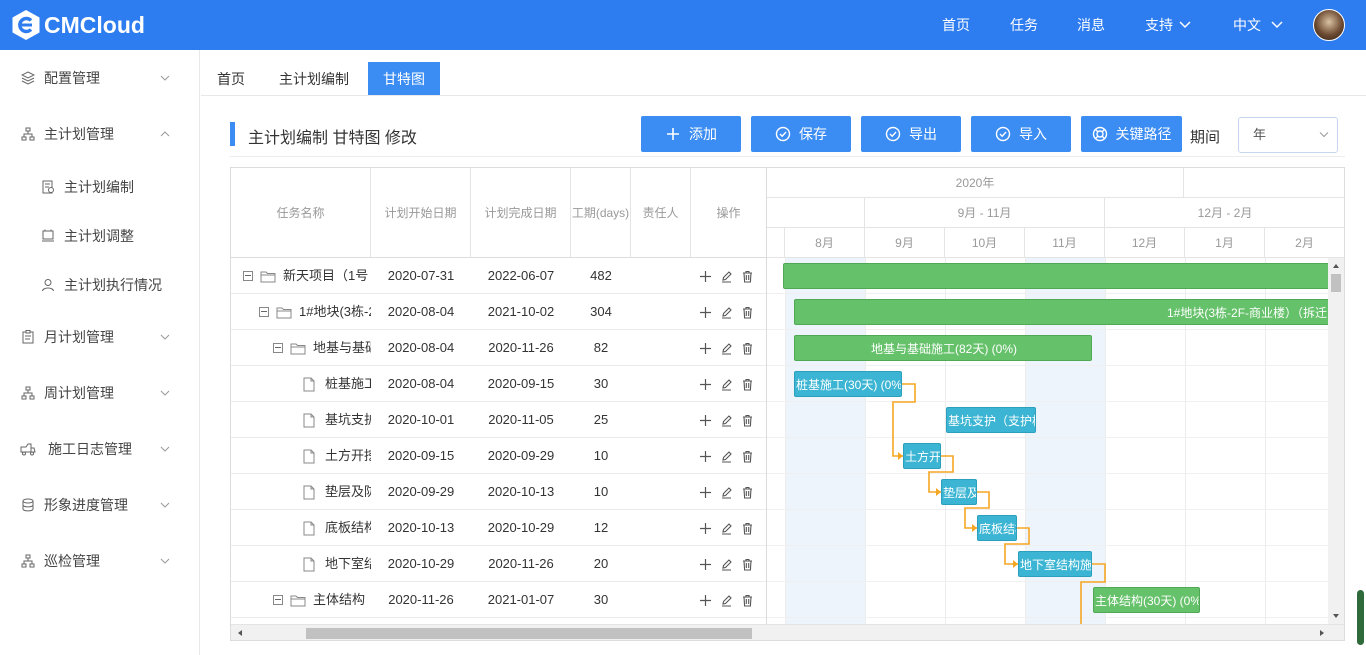 Image resolution: width=1366 pixels, height=655 pixels. Describe the element at coordinates (943, 348) in the screenshot. I see `gantt-bar: 地基与基础施工(82天) (0%)` at that location.